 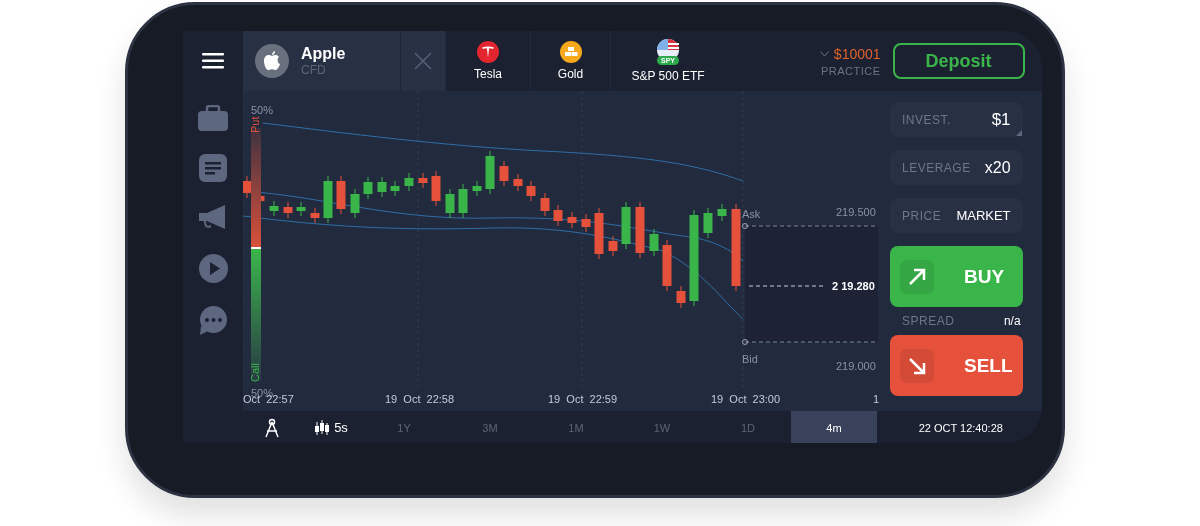 I want to click on period-tab: 4m, so click(x=834, y=427).